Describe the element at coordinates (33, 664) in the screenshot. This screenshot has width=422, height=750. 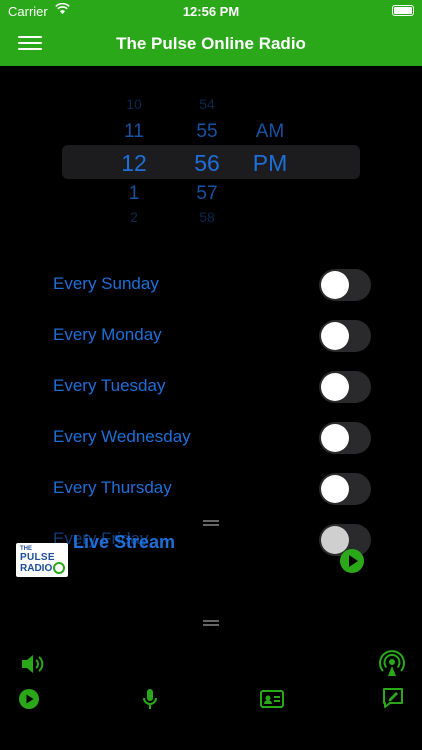
I see `volume-icon` at that location.